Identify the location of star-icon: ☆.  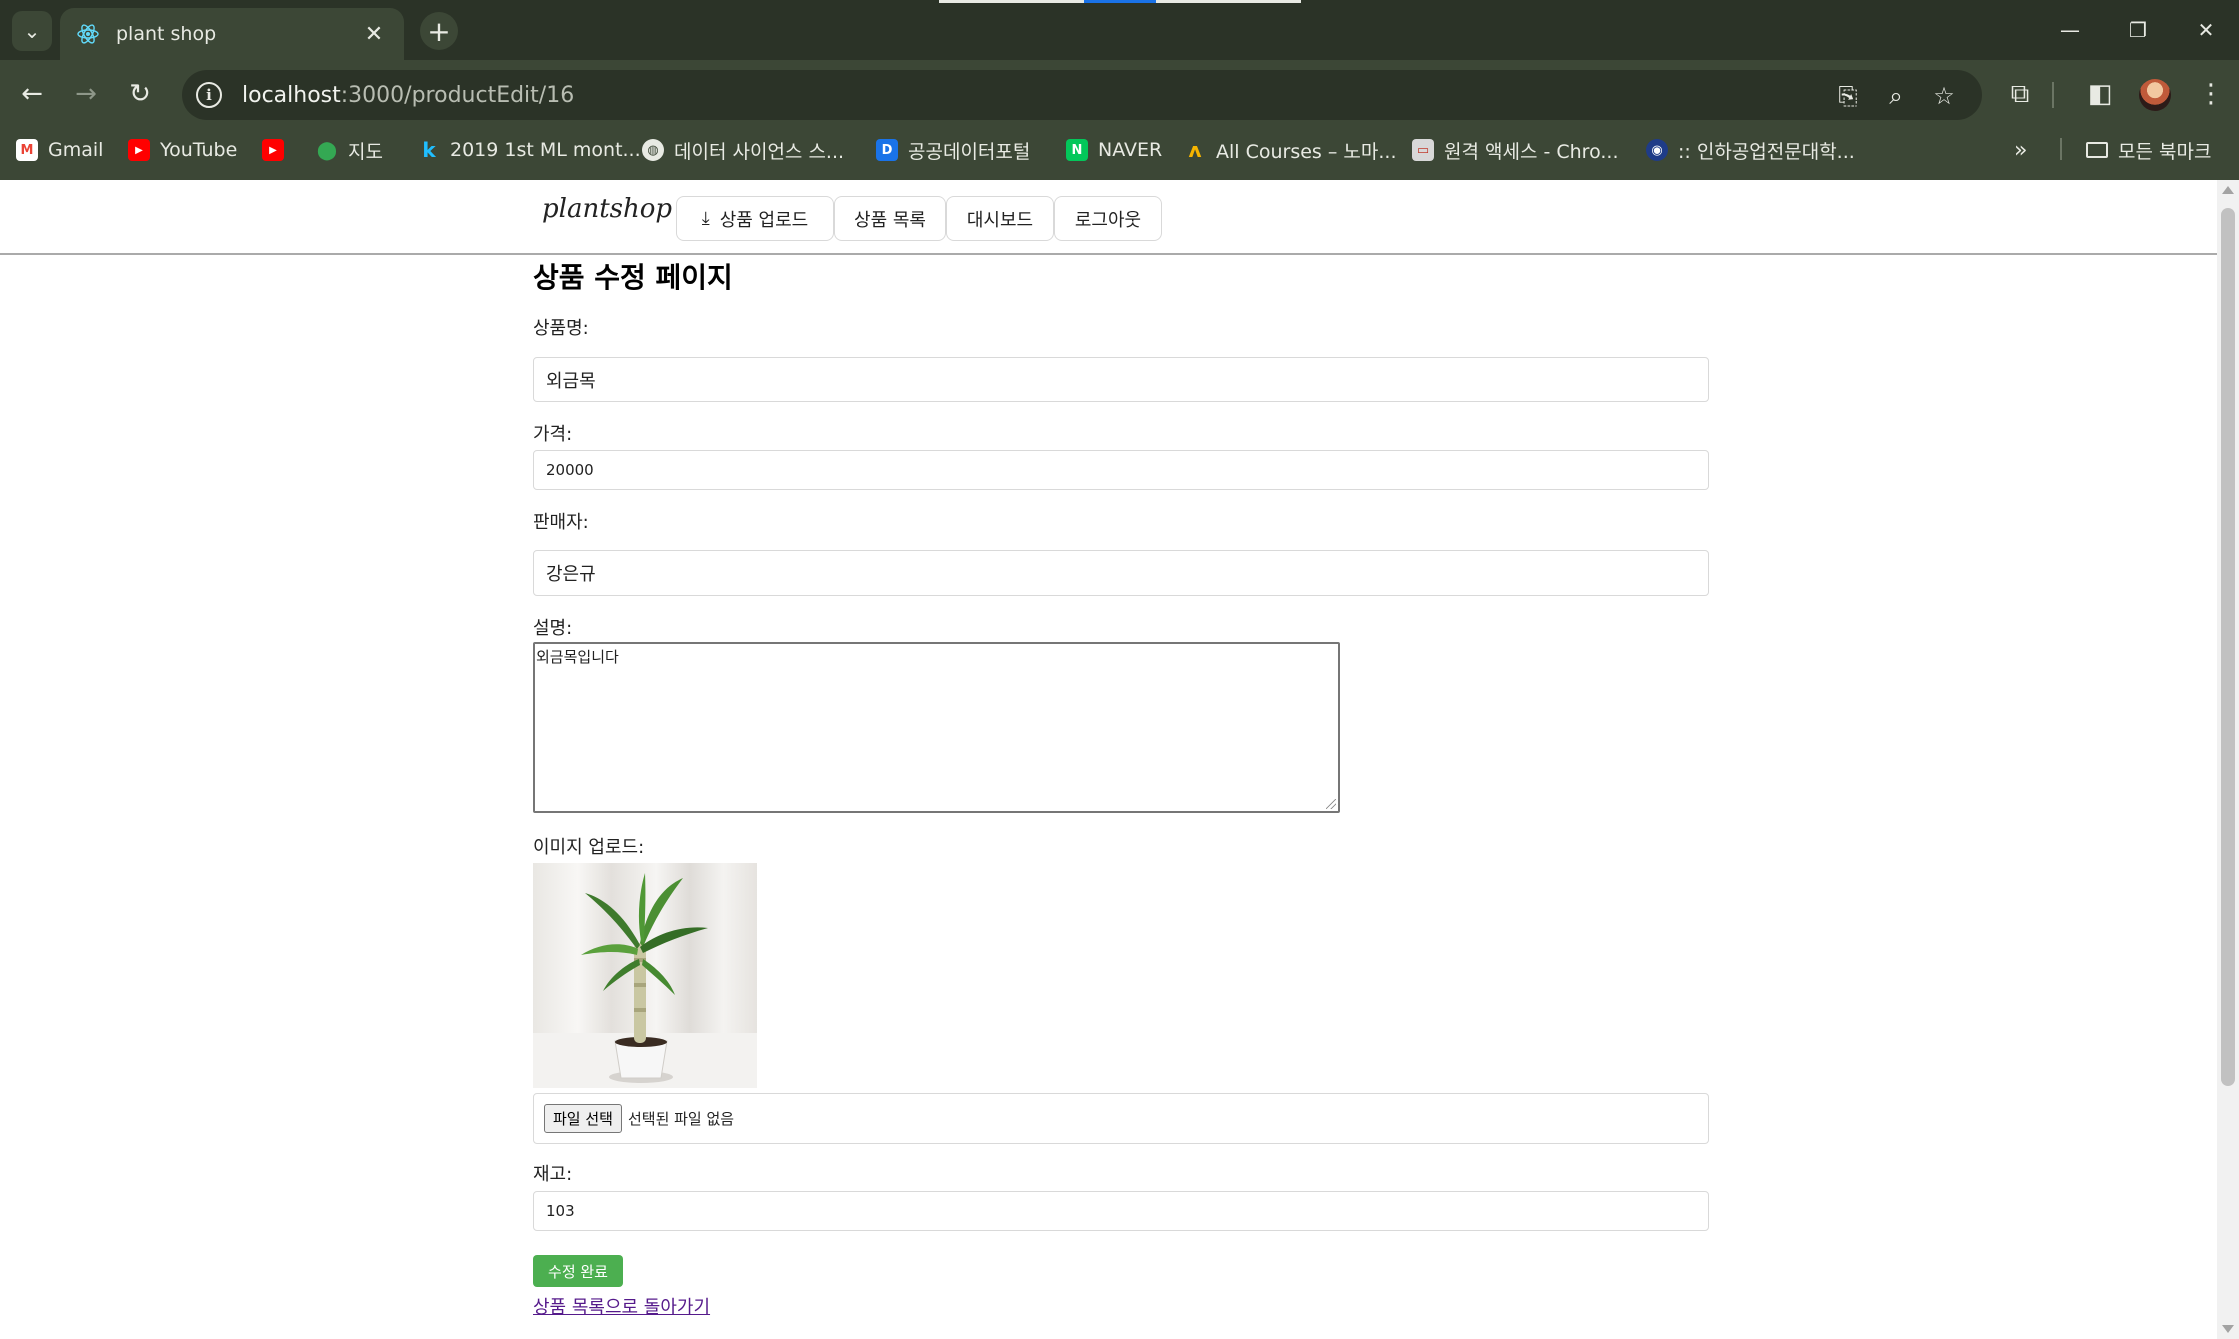
(1944, 96).